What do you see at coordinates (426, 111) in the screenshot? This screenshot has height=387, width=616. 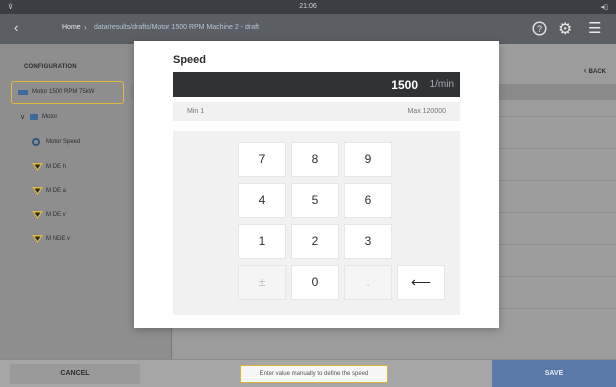 I see `max-label: Max 120000` at bounding box center [426, 111].